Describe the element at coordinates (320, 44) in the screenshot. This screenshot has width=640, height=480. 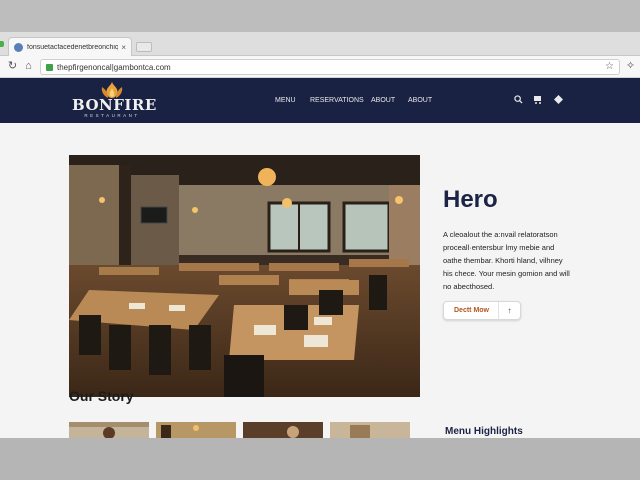
I see `tab-bar: fonsuetacfacedenetbreonchiqit.. ×` at that location.